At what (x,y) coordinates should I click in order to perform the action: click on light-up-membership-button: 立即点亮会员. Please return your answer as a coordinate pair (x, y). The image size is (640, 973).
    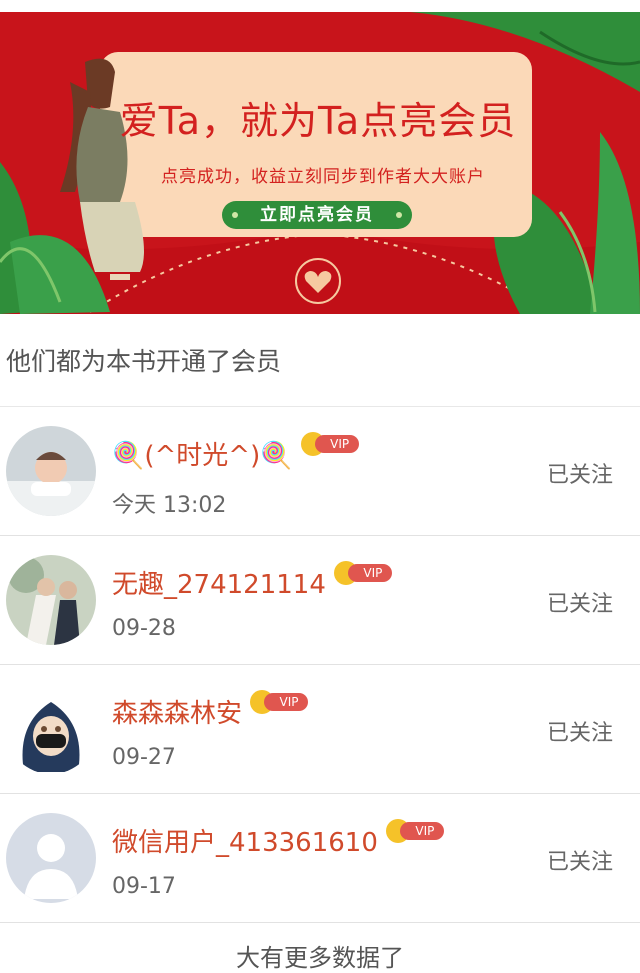
    Looking at the image, I should click on (317, 215).